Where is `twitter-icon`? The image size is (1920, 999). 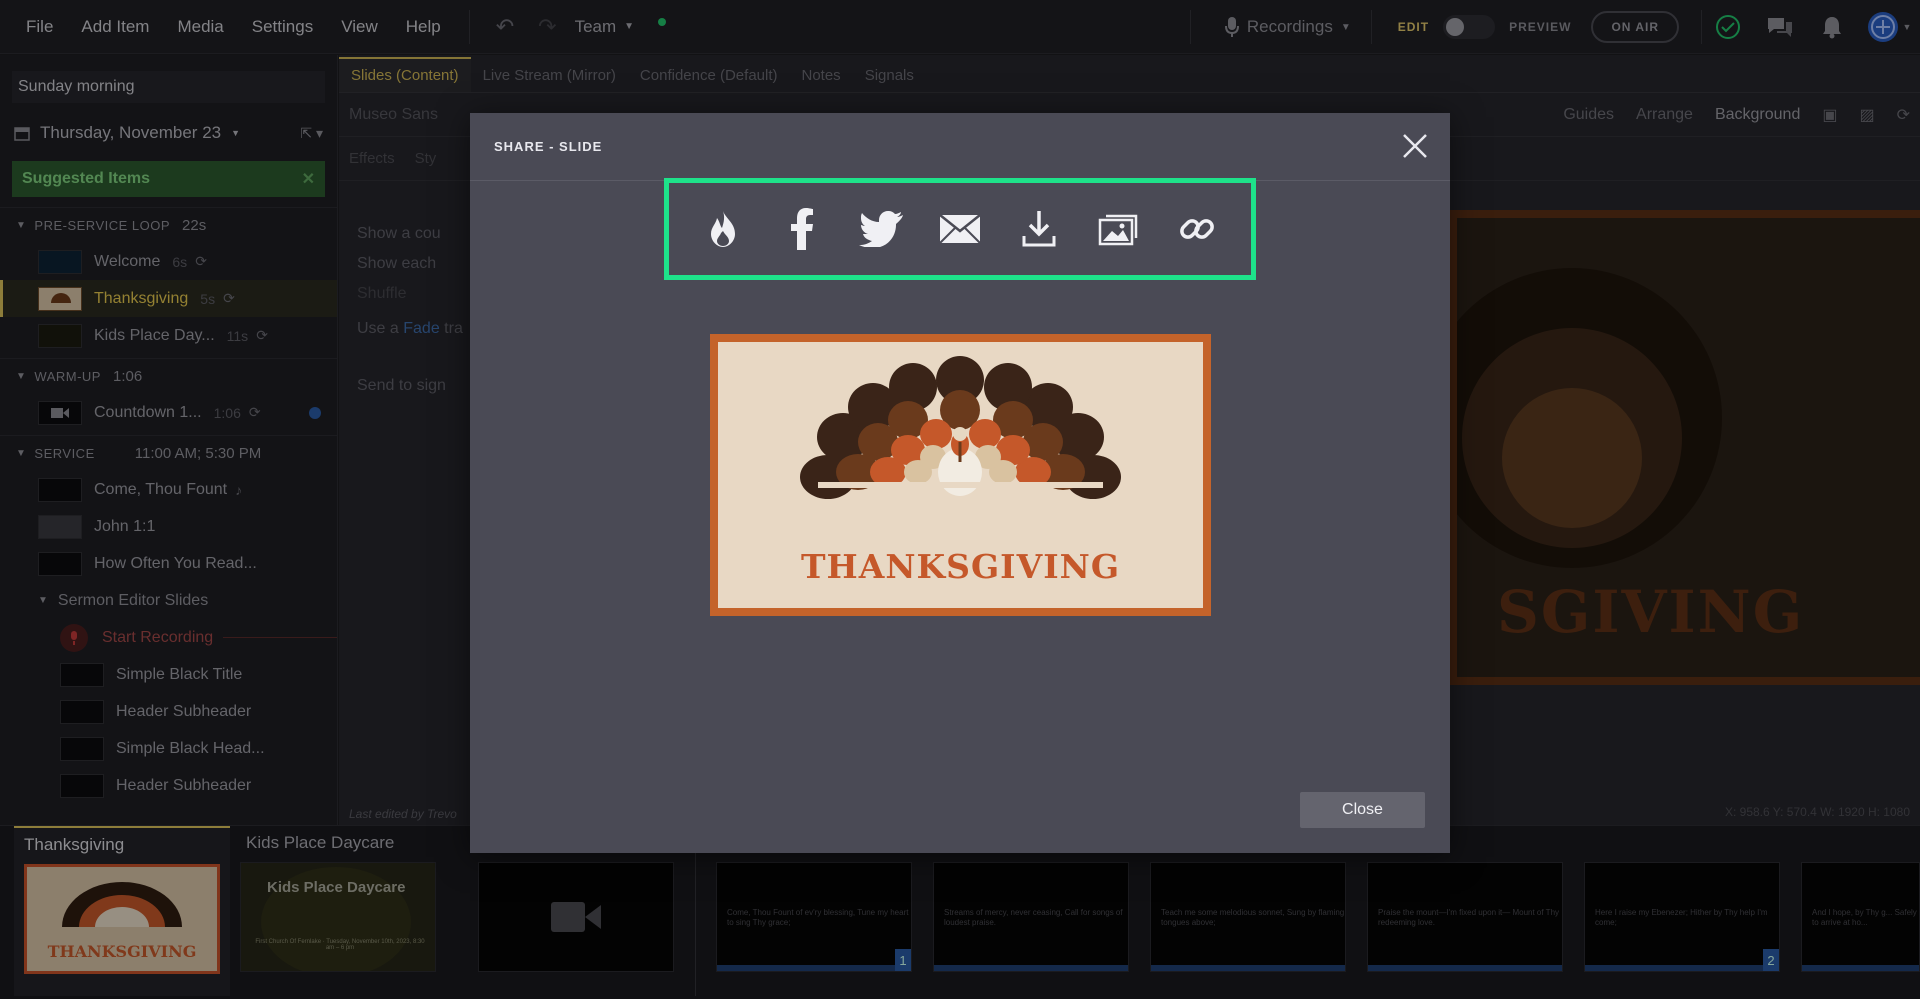
twitter-icon is located at coordinates (881, 229).